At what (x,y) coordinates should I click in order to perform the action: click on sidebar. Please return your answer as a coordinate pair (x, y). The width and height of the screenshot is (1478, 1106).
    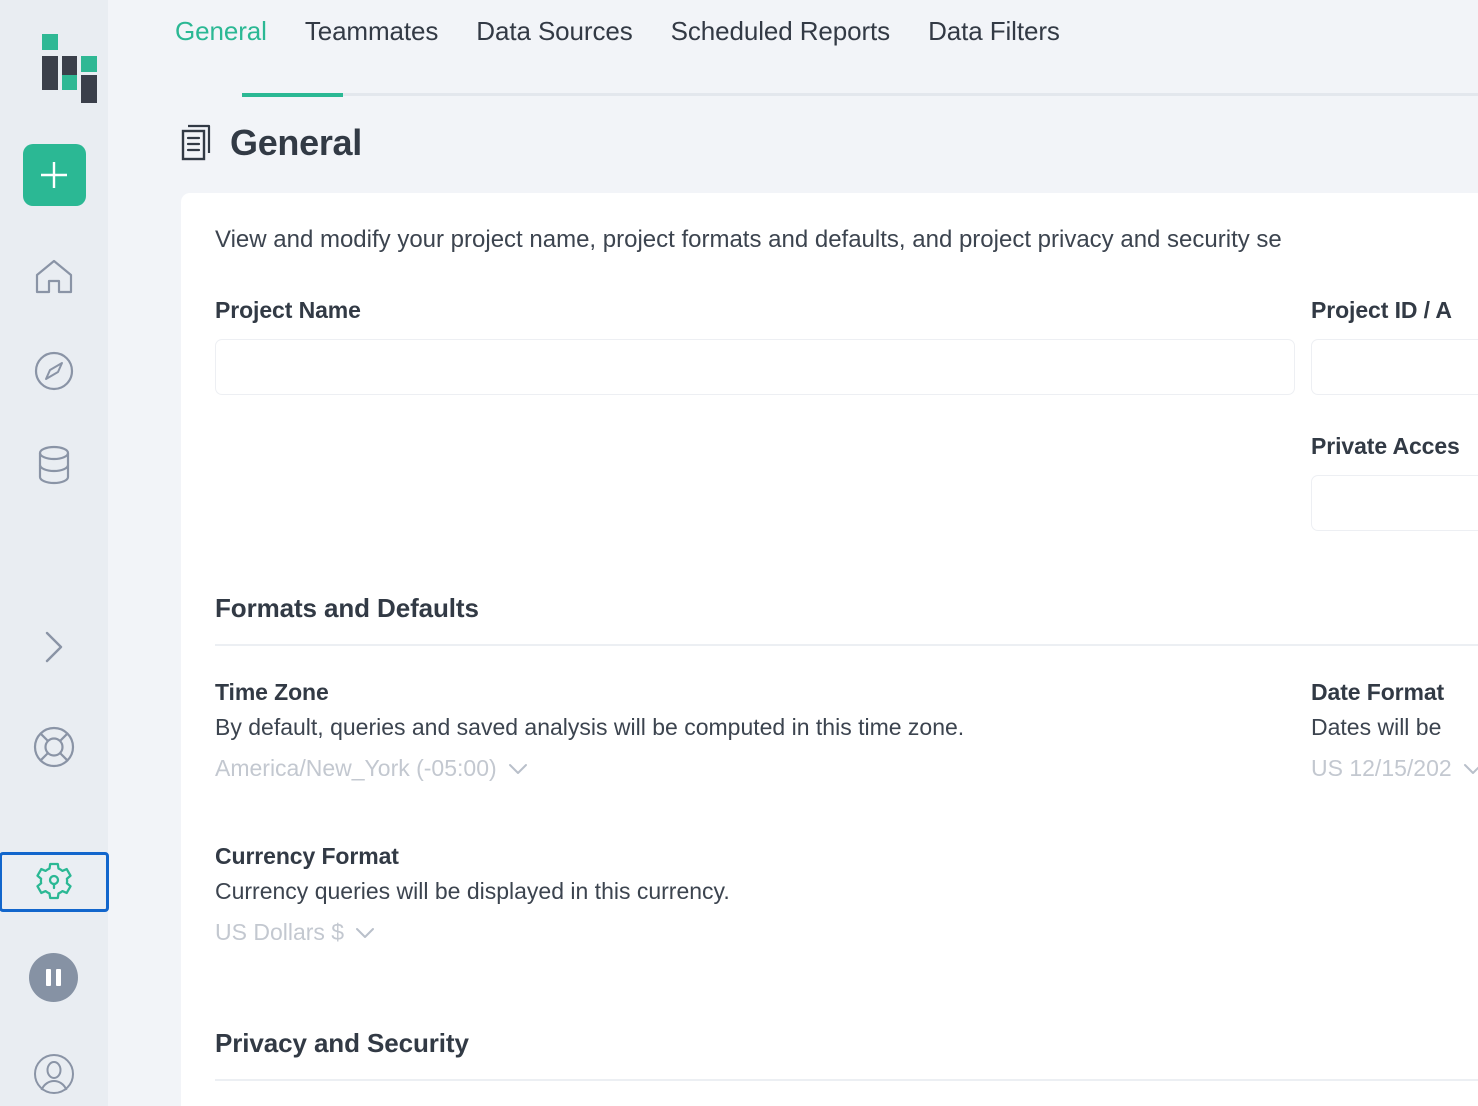
    Looking at the image, I should click on (54, 553).